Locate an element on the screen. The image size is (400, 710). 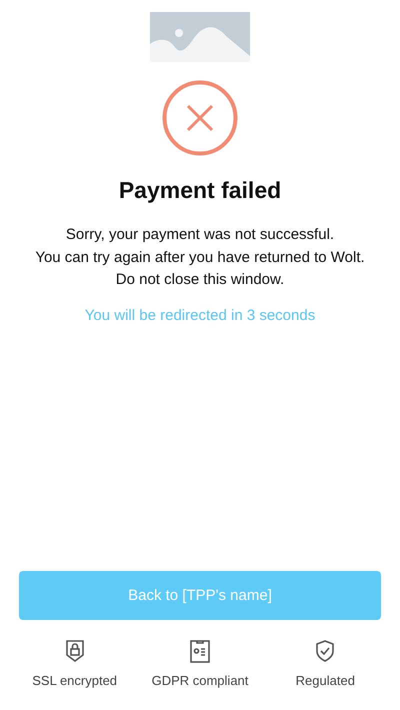
badge-label: SSL encrypted is located at coordinates (75, 680).